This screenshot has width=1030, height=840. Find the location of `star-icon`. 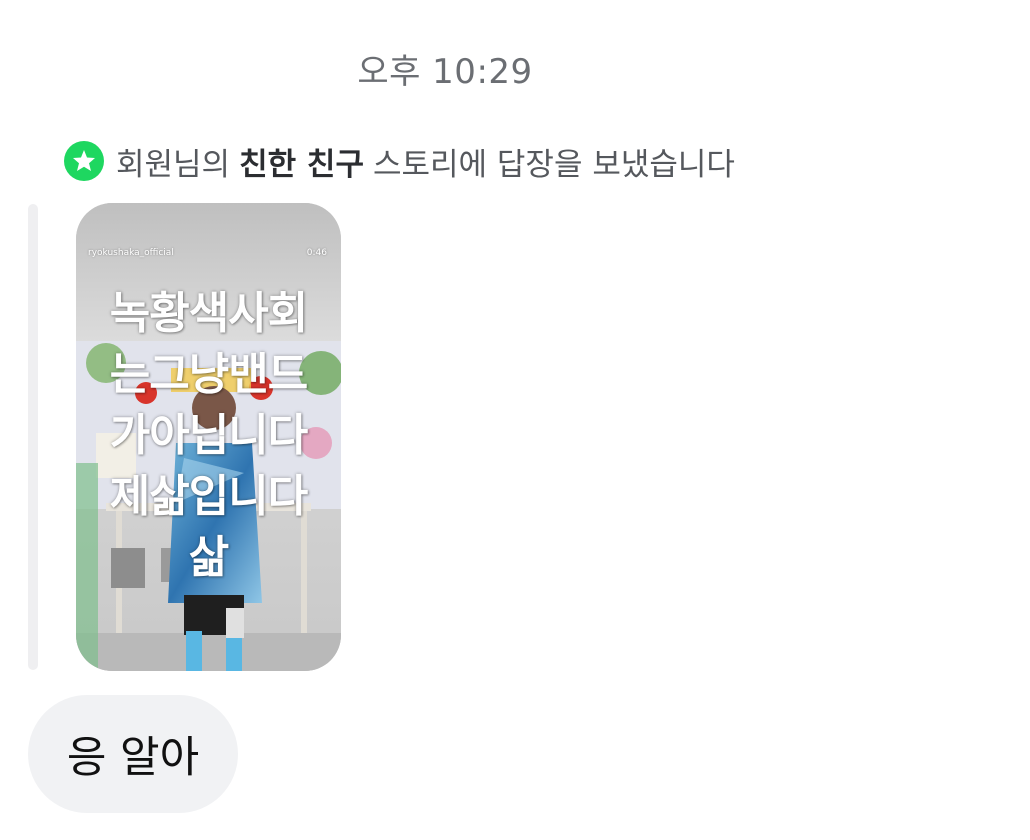

star-icon is located at coordinates (84, 161).